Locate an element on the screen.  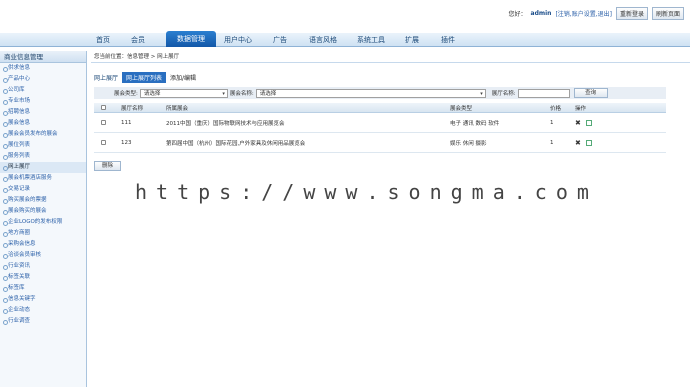
nav-user-center: 用户中心 is located at coordinates (238, 40).